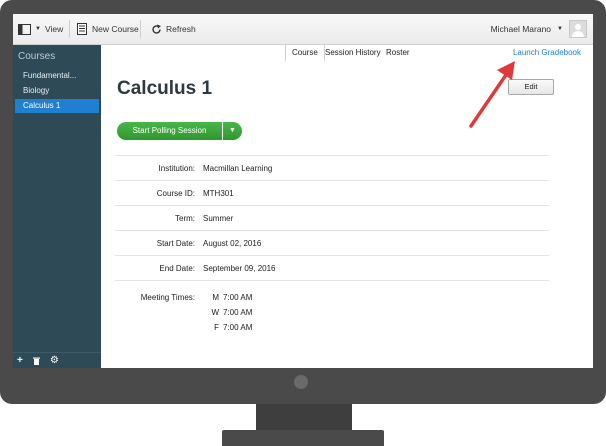 The width and height of the screenshot is (606, 446). Describe the element at coordinates (304, 417) in the screenshot. I see `monitor-stand-neck` at that location.